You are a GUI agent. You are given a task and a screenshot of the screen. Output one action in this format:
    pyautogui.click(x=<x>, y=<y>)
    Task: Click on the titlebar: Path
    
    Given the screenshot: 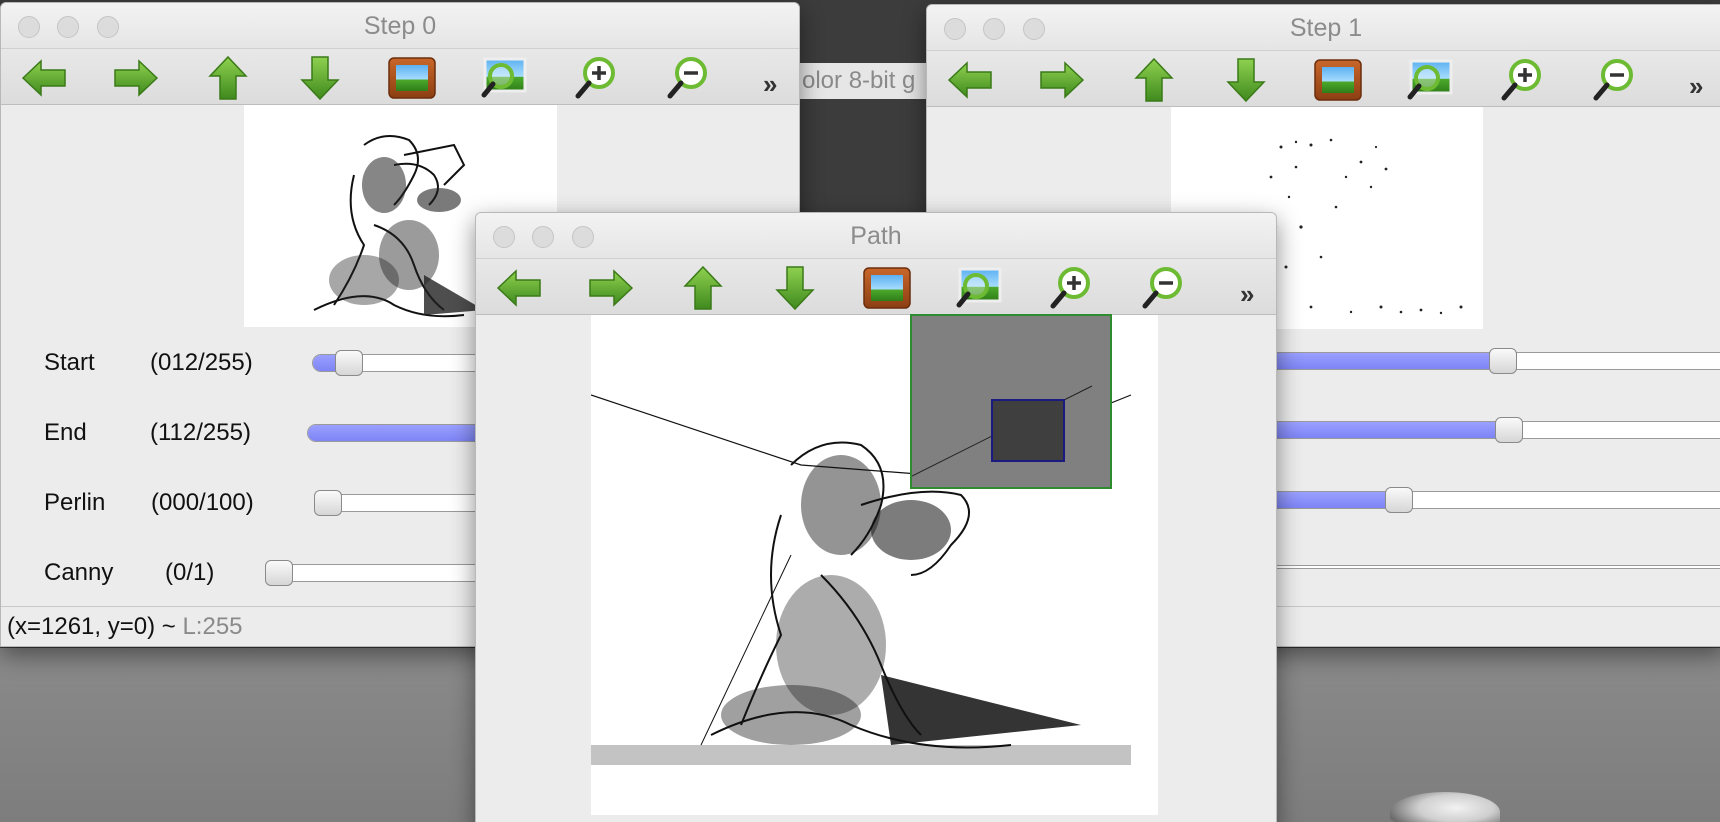 What is the action you would take?
    pyautogui.click(x=876, y=236)
    